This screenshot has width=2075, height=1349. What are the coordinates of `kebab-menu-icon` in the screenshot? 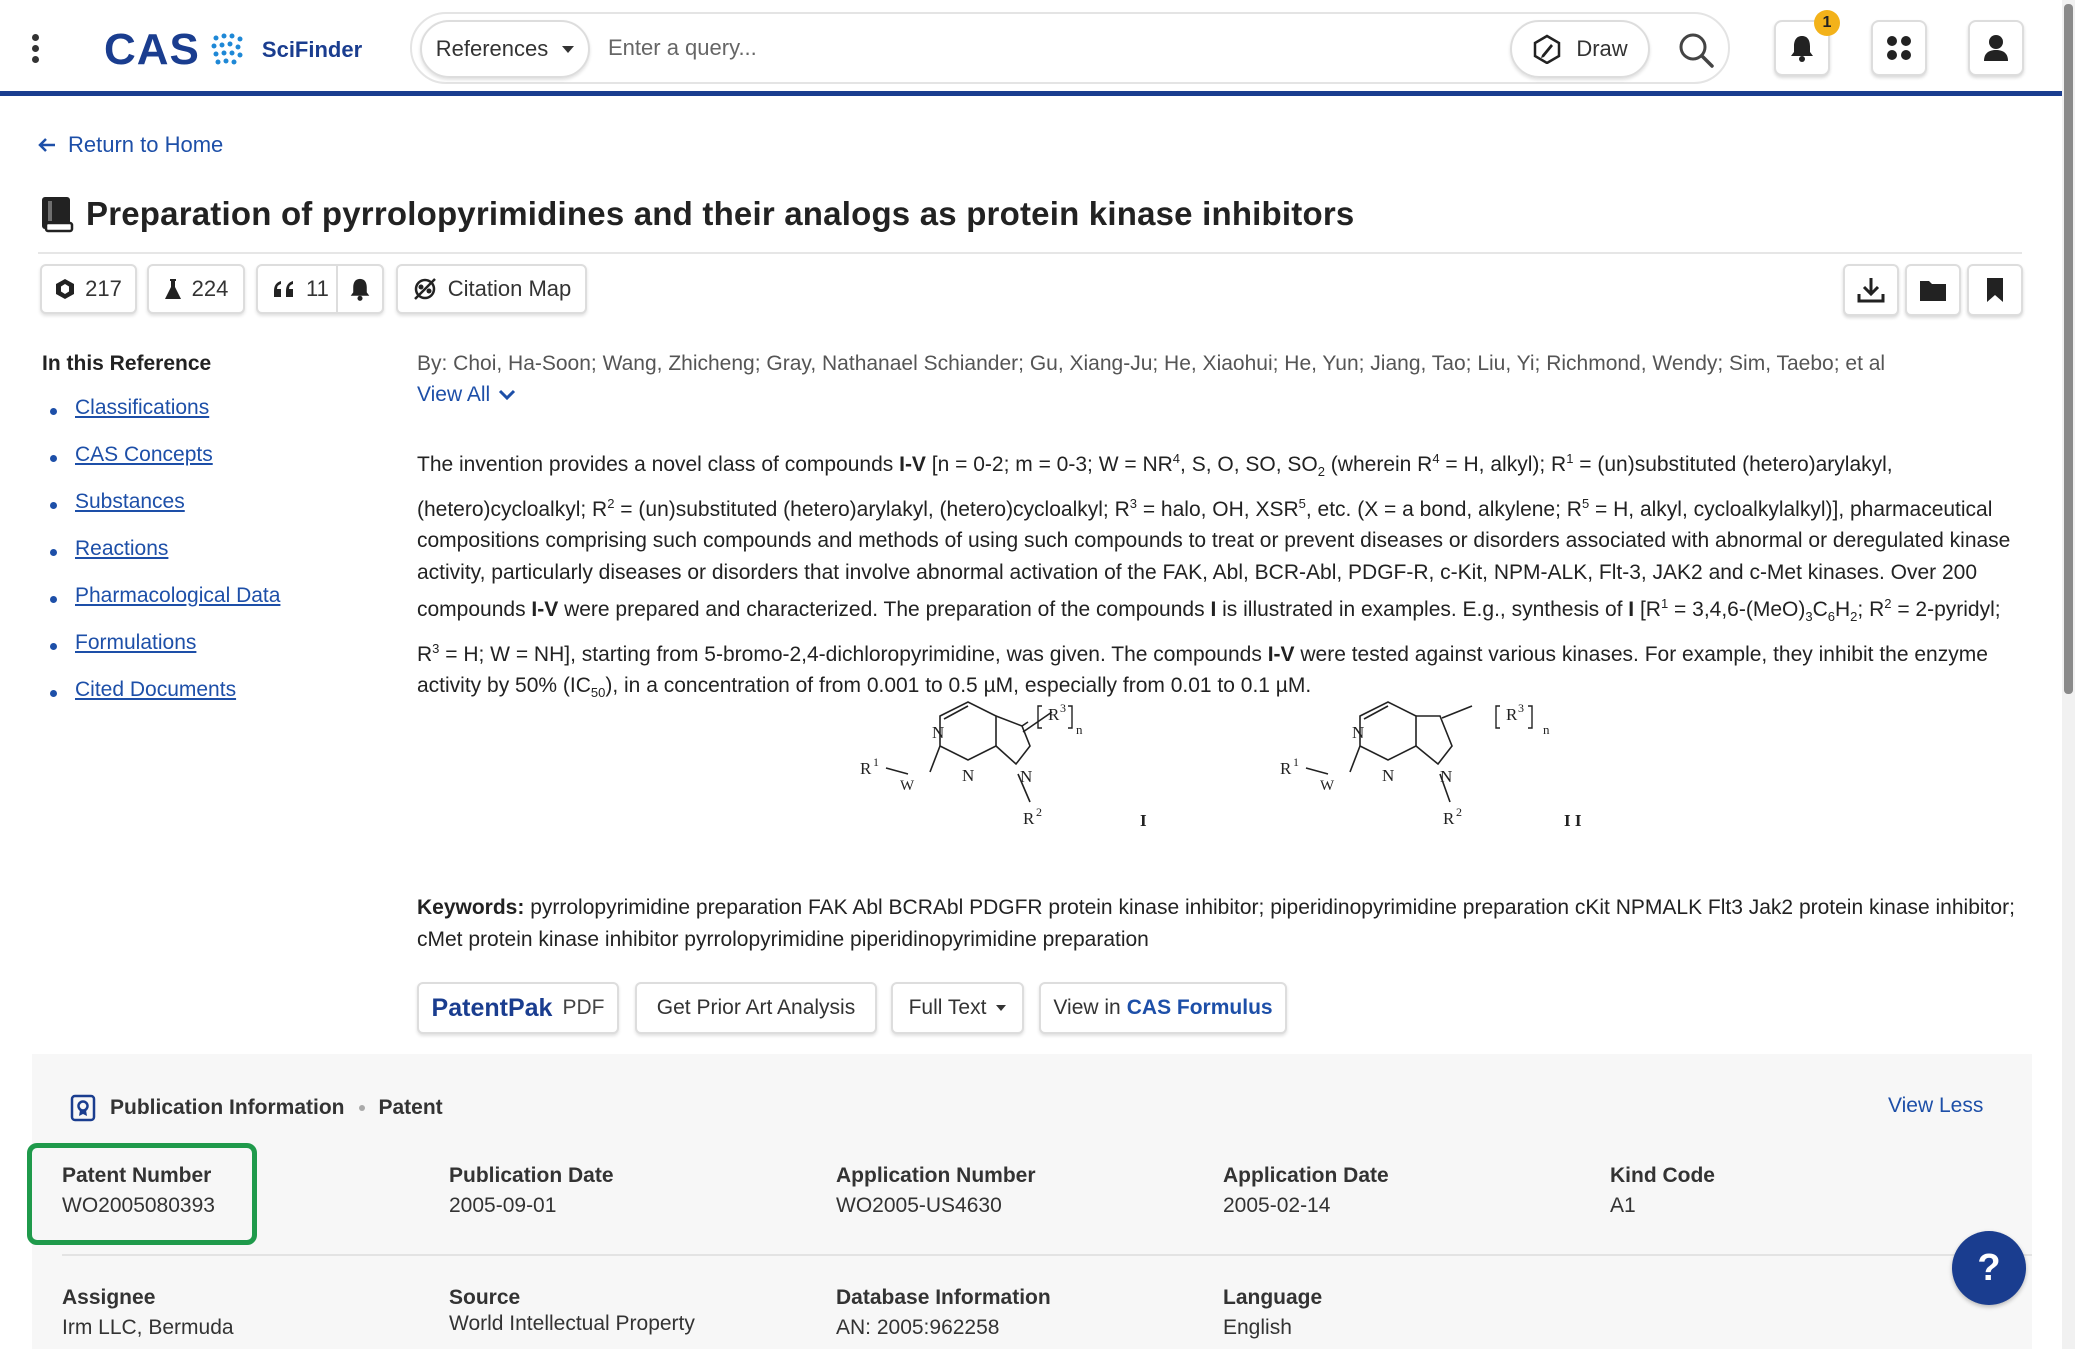 It's located at (35, 52).